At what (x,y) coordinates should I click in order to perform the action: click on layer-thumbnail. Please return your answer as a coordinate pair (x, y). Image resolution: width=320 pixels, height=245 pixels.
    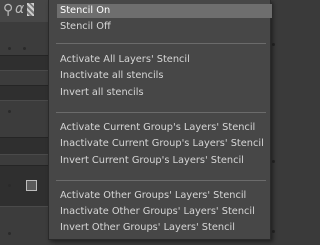
    Looking at the image, I should click on (31, 185).